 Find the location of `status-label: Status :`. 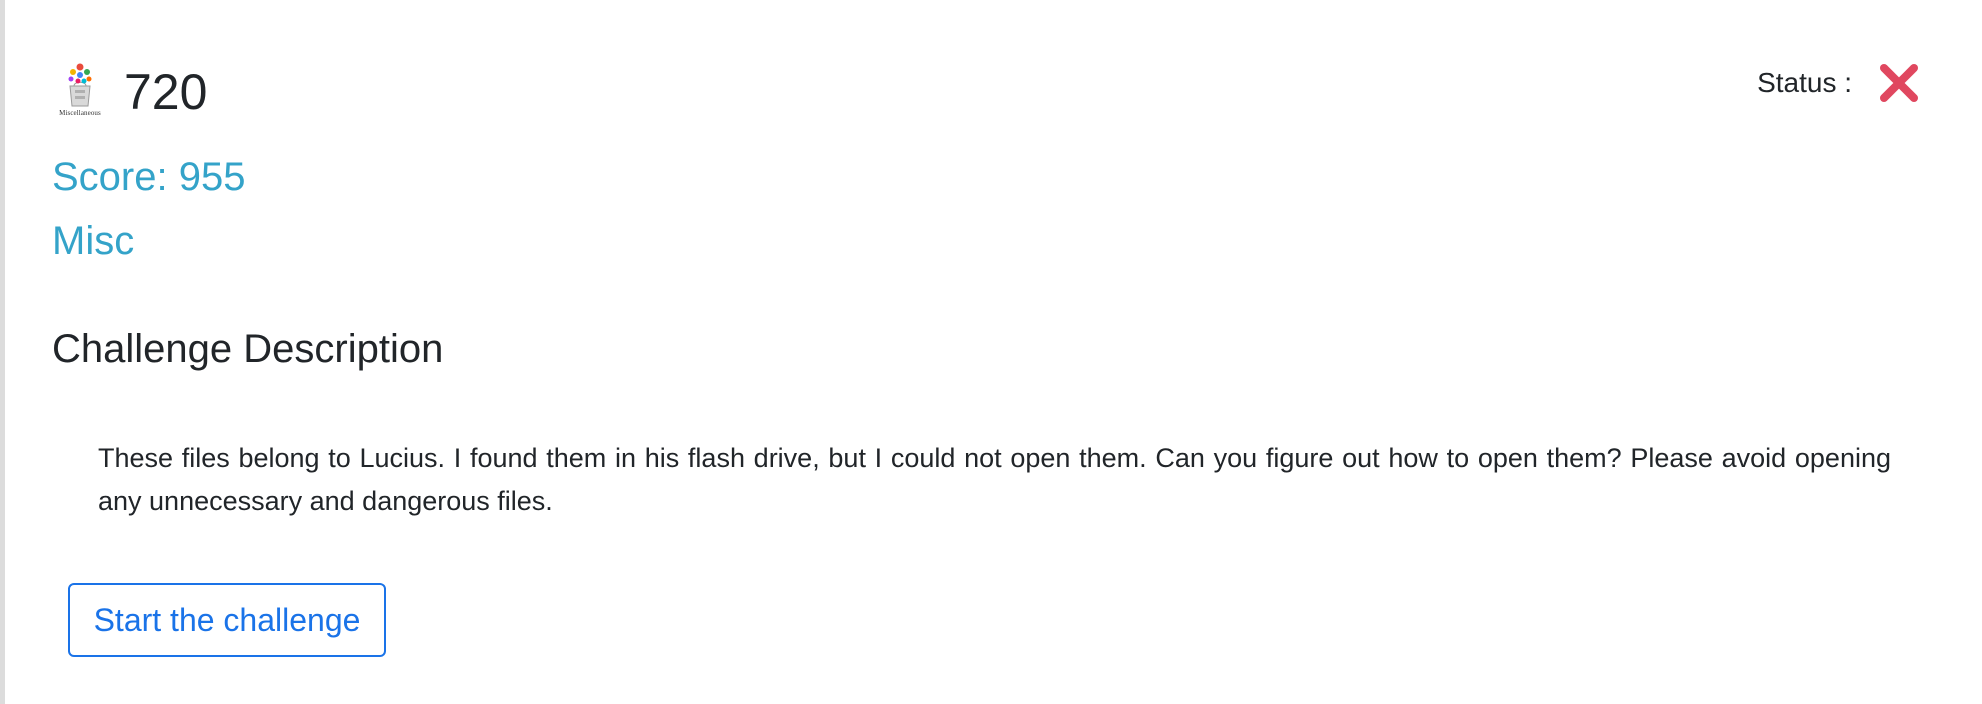

status-label: Status : is located at coordinates (1804, 82).